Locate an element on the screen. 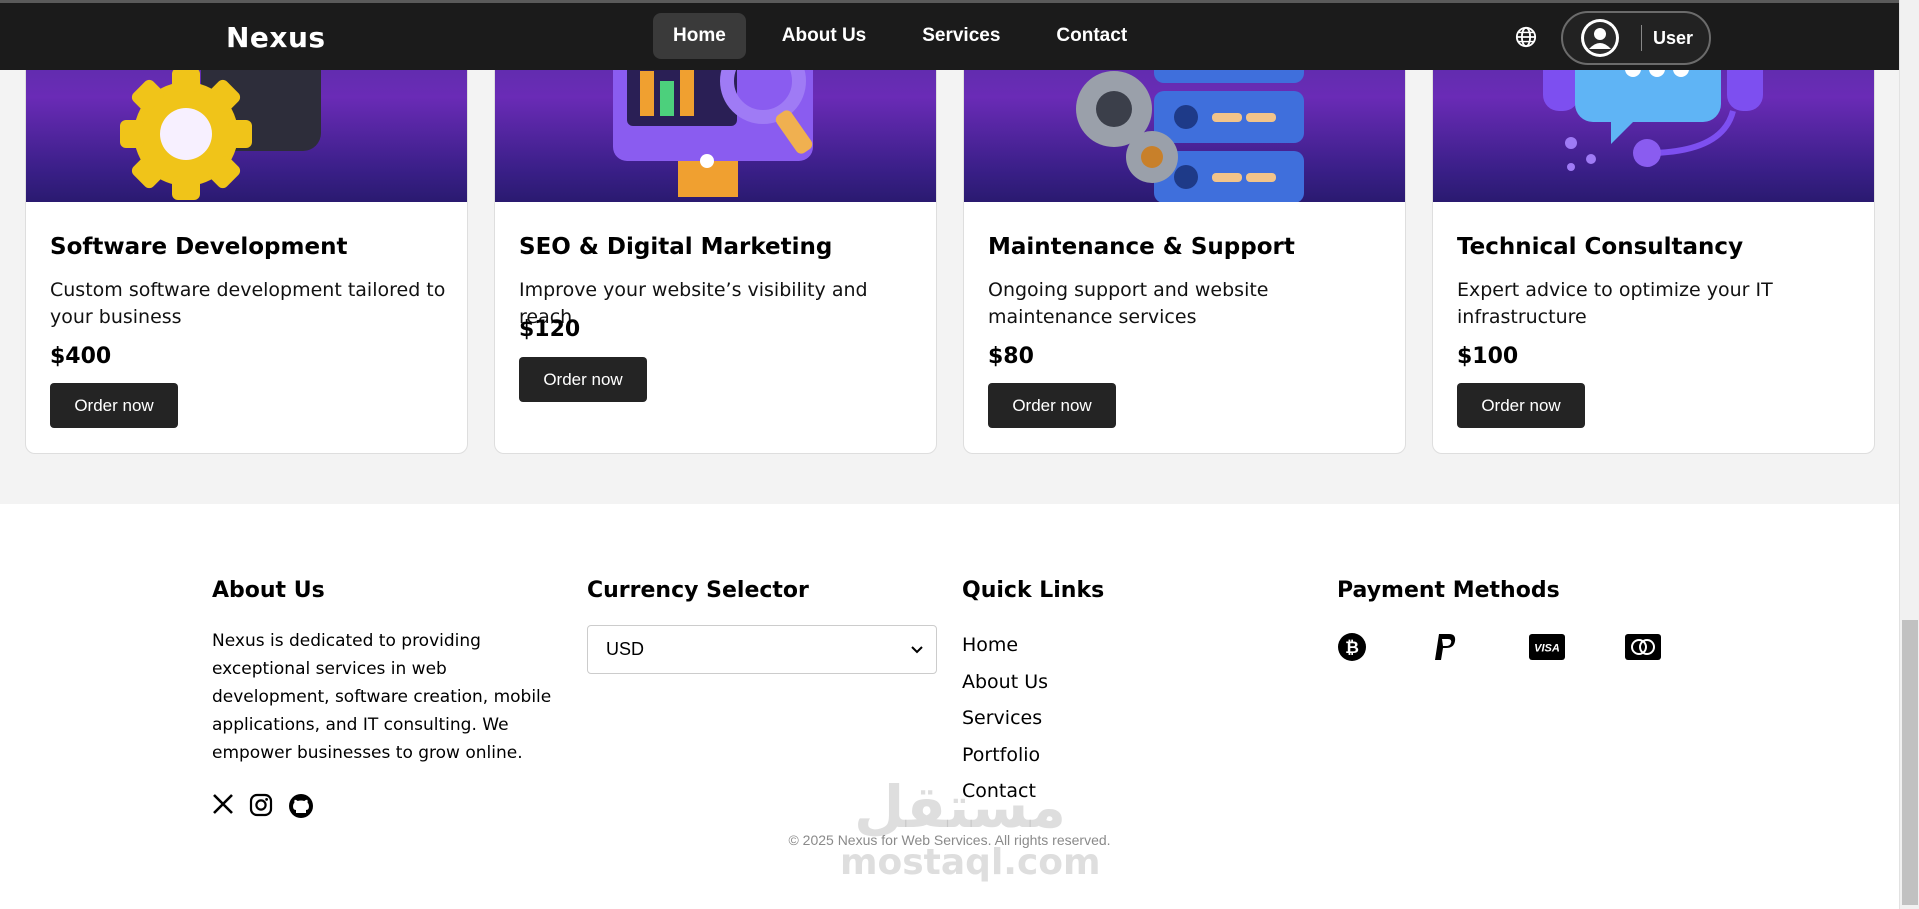  social-links is located at coordinates (387, 806).